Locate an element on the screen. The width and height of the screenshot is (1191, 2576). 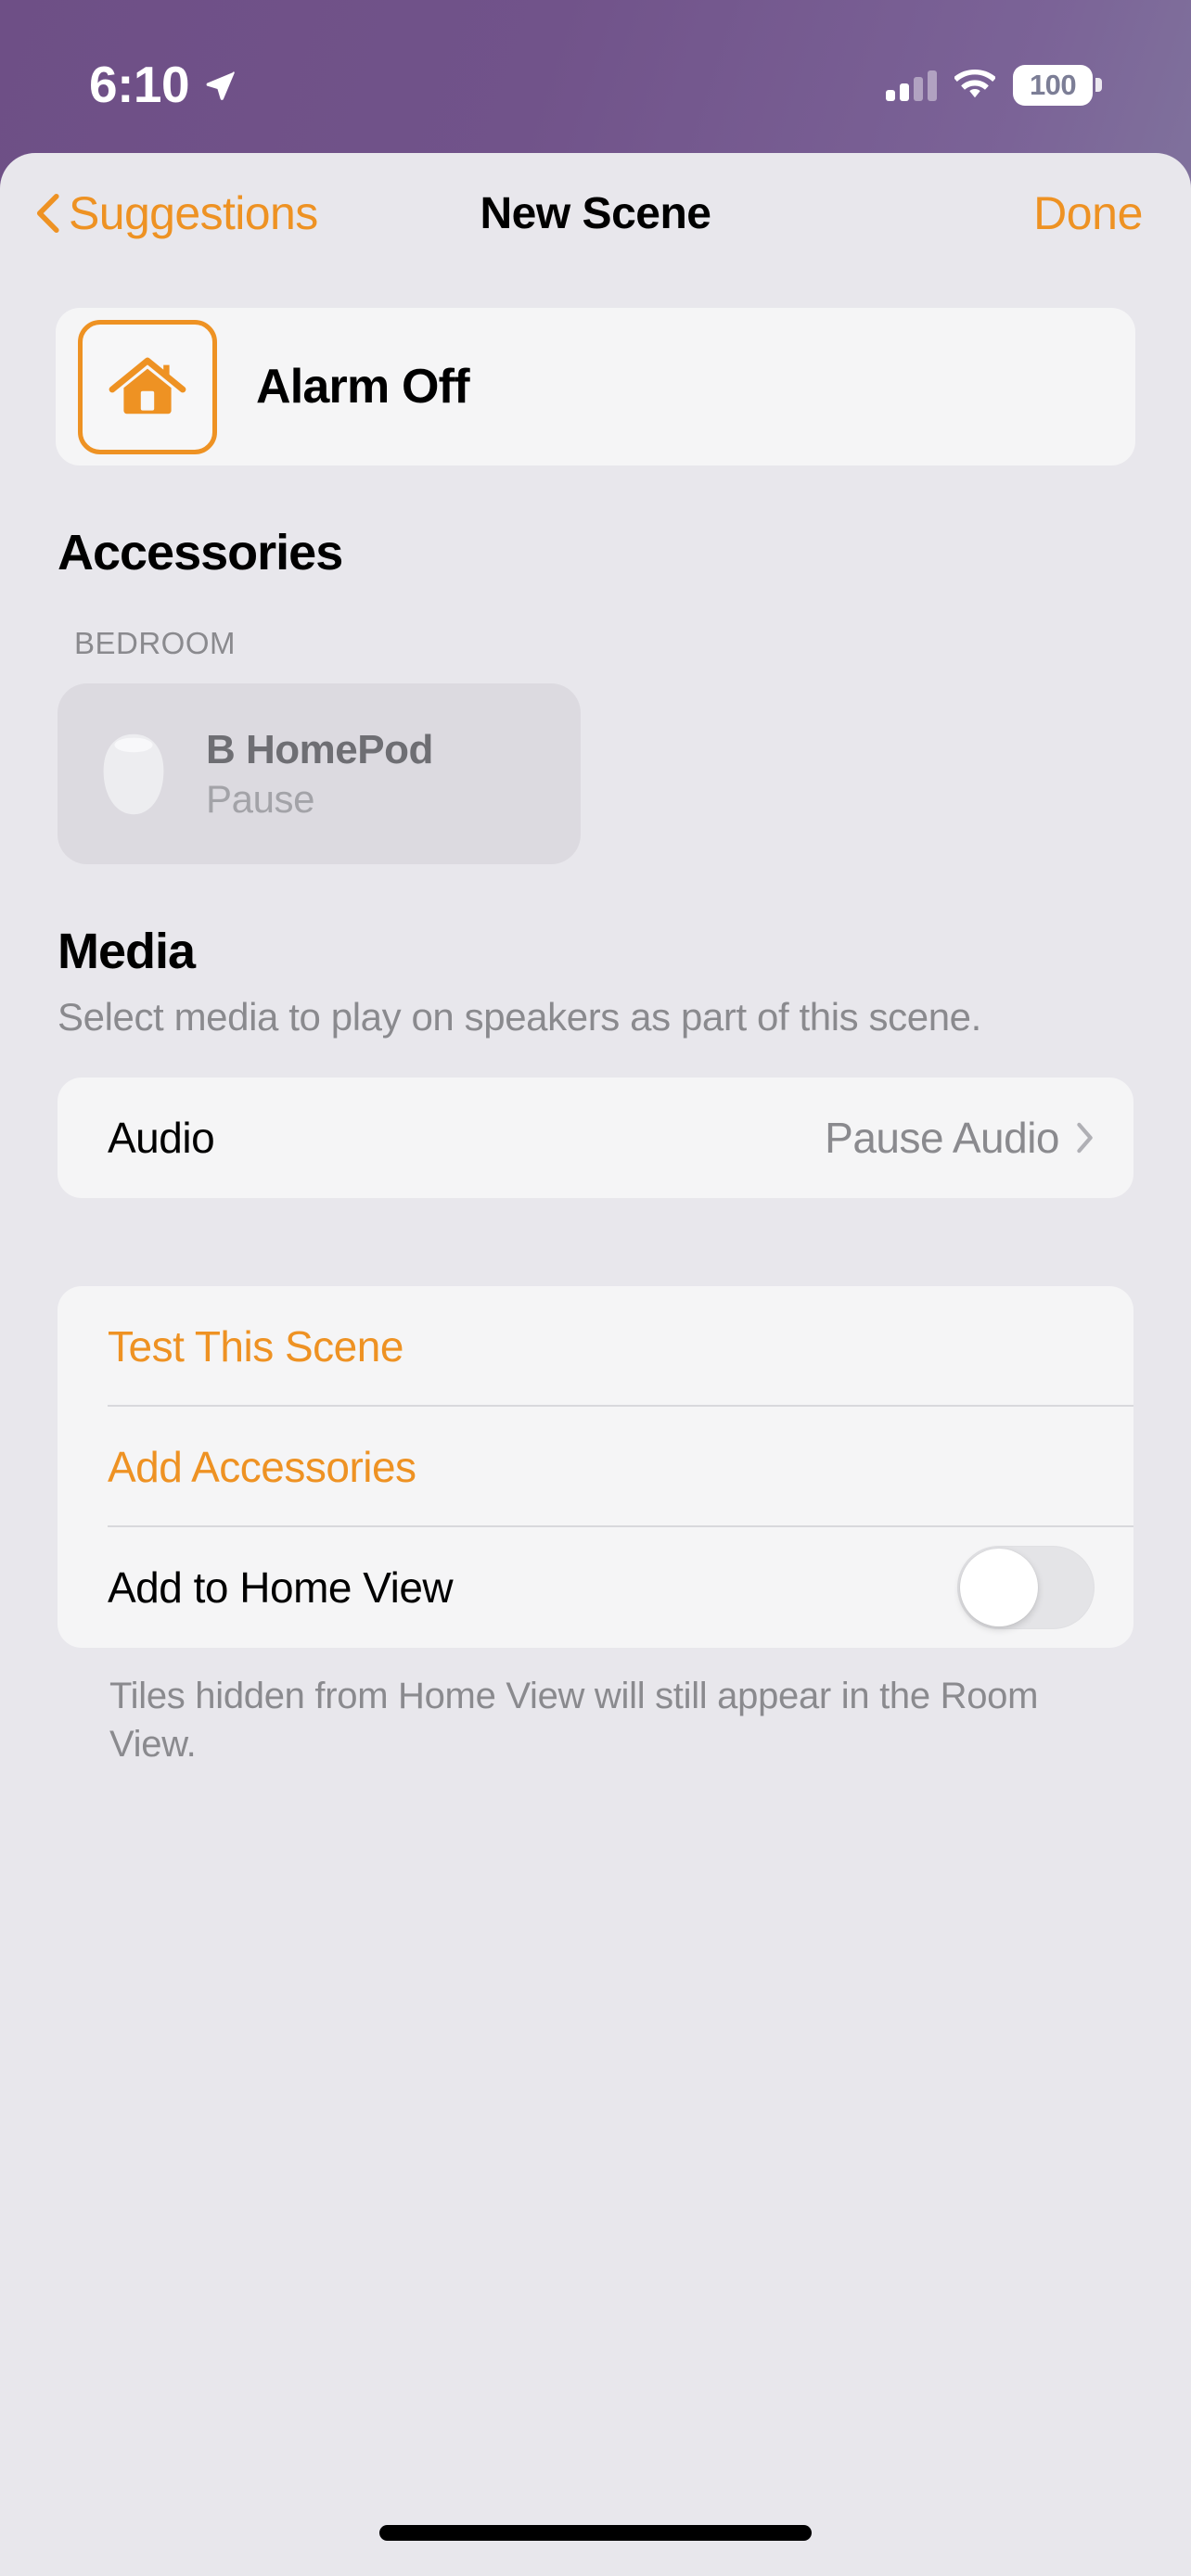
media-row-audio-right: Pause Audio is located at coordinates (960, 1138).